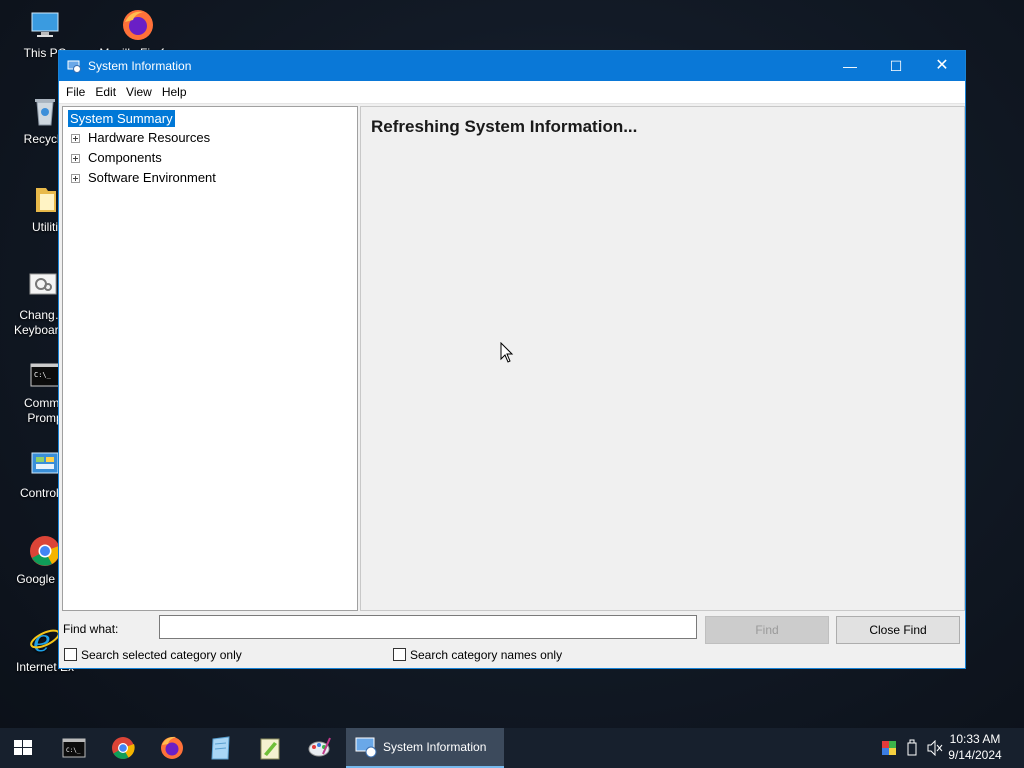 The image size is (1024, 768). I want to click on tree-item-system-summary: System Summary, so click(121, 118).